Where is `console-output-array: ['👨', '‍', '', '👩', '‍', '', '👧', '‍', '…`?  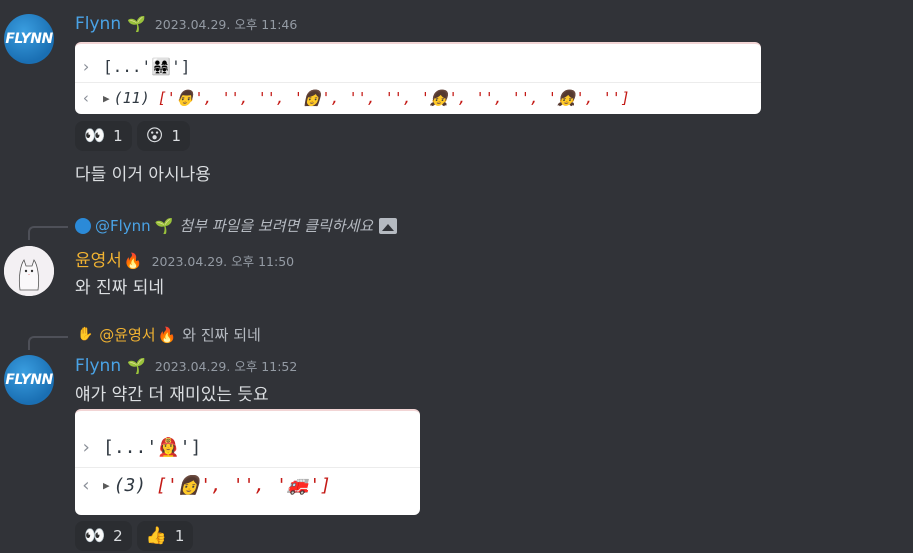
console-output-array: ['👨', '‍', '', '👩', '‍', '', '👧', '‍', '… is located at coordinates (393, 98).